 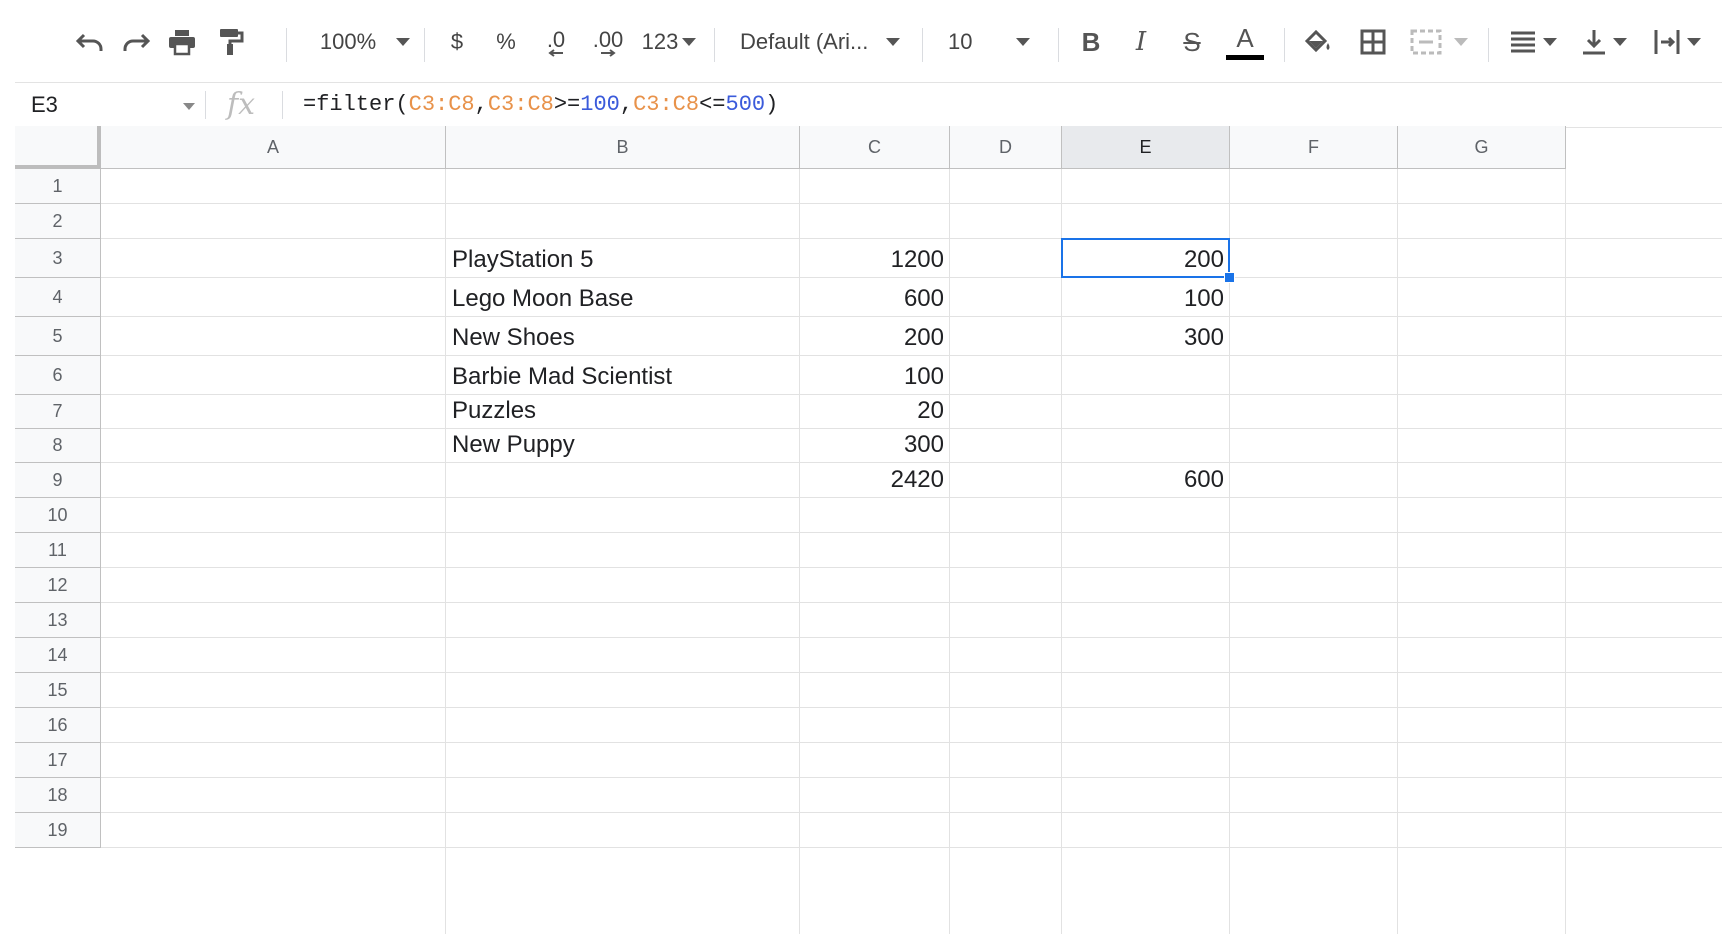 I want to click on select-all-corner, so click(x=58, y=147).